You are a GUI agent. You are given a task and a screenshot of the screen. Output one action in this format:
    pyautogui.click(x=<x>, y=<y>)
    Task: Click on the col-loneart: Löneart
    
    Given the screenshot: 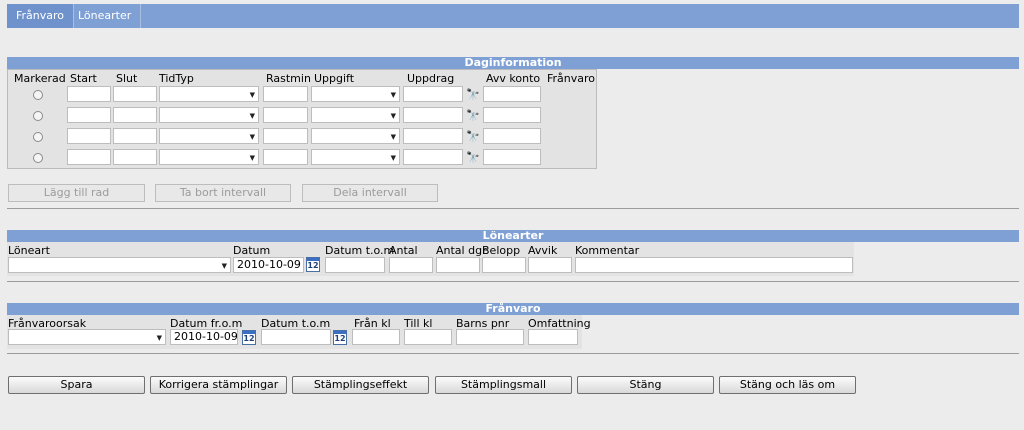 What is the action you would take?
    pyautogui.click(x=29, y=250)
    